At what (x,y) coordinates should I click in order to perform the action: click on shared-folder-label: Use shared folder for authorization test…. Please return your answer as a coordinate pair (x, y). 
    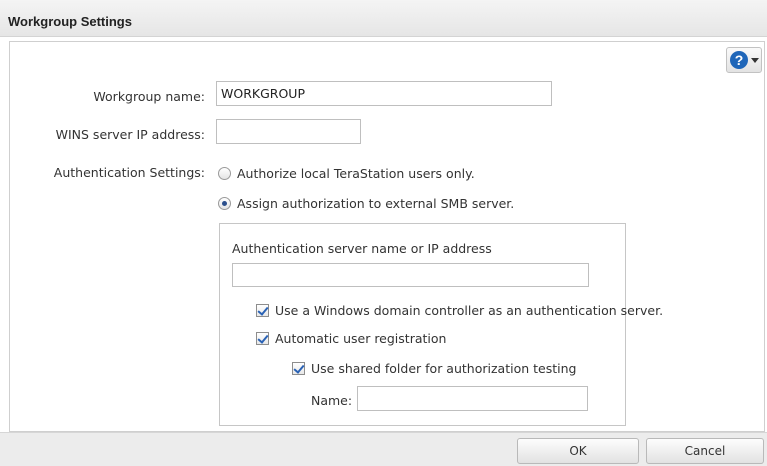
    Looking at the image, I should click on (444, 368).